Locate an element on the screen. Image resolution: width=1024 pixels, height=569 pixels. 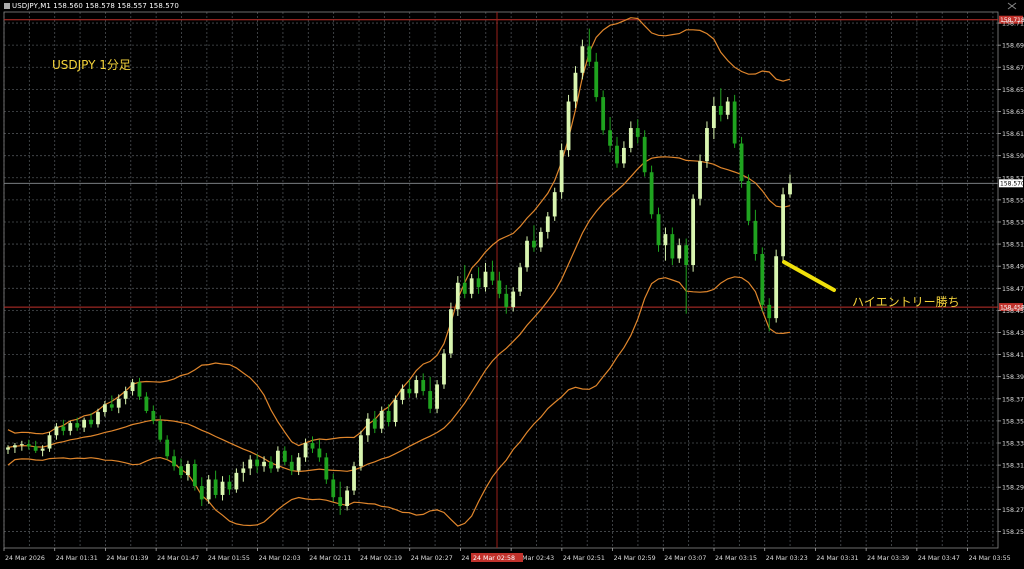
y-tick-label: 158.615 is located at coordinates (1013, 134).